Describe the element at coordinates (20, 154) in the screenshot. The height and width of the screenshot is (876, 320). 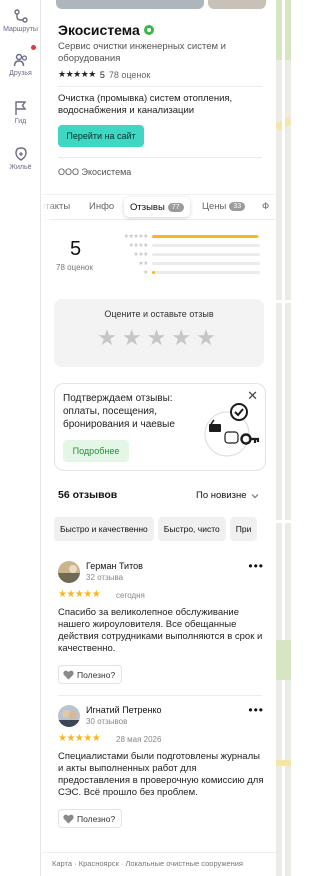
I see `housing-icon` at that location.